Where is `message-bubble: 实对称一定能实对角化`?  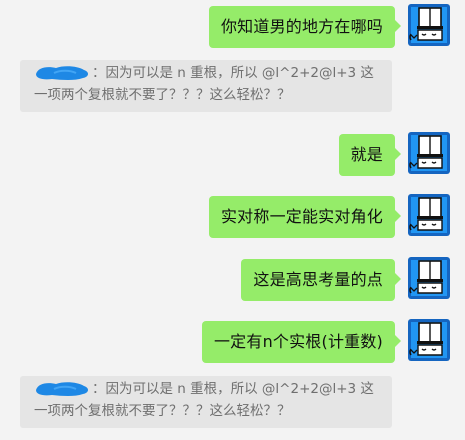
message-bubble: 实对称一定能实对角化 is located at coordinates (305, 217).